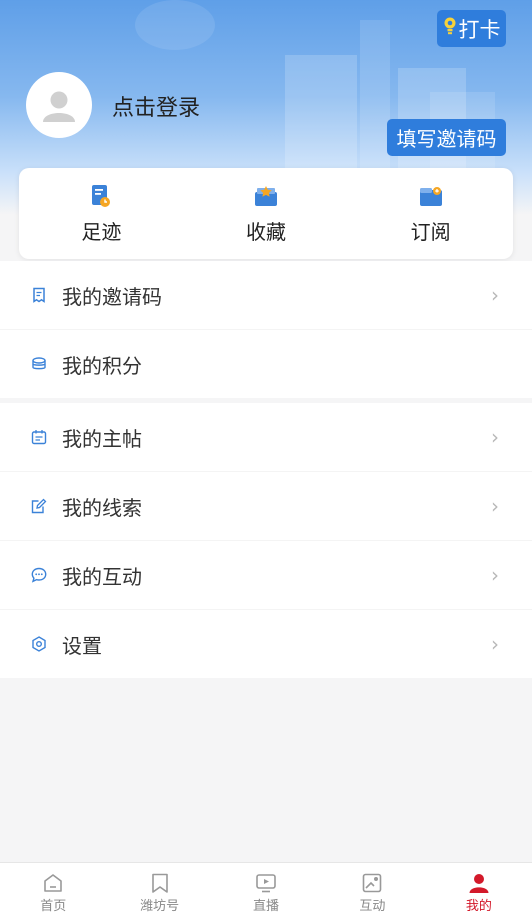 Image resolution: width=532 pixels, height=924 pixels. Describe the element at coordinates (479, 883) in the screenshot. I see `person-icon` at that location.